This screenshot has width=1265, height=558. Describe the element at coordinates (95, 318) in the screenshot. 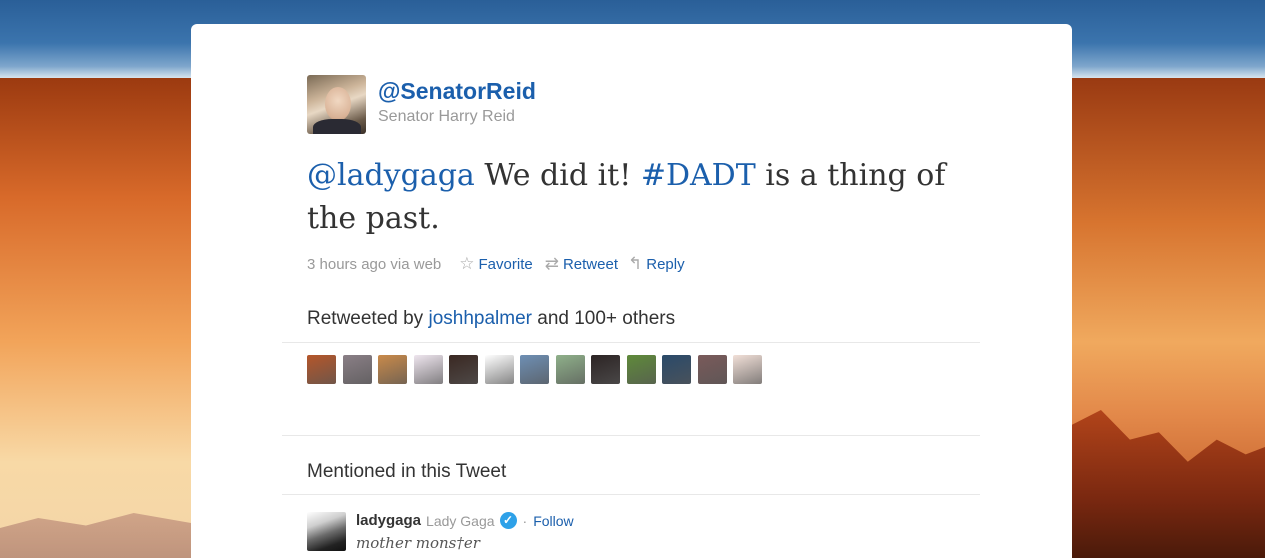

I see `background-left-panel` at that location.